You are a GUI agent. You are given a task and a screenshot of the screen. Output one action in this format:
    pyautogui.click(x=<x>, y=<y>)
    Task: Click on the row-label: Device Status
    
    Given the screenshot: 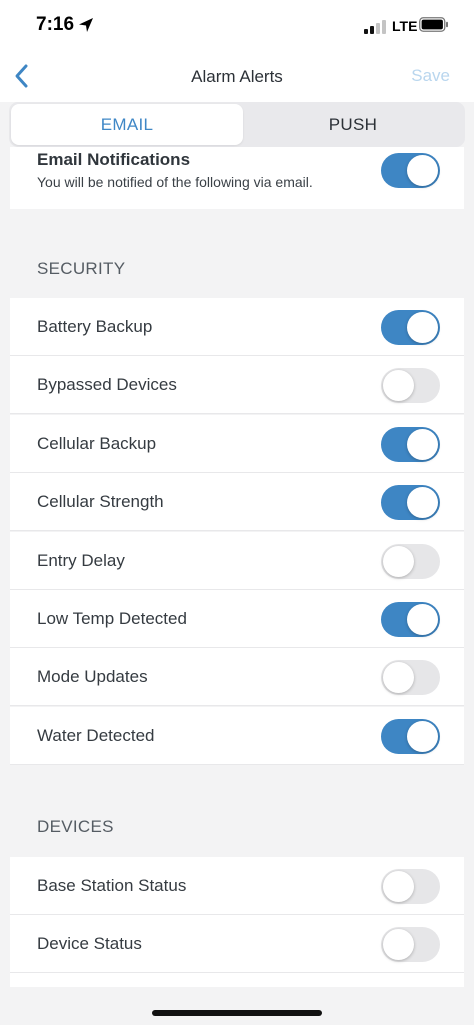 What is the action you would take?
    pyautogui.click(x=89, y=943)
    